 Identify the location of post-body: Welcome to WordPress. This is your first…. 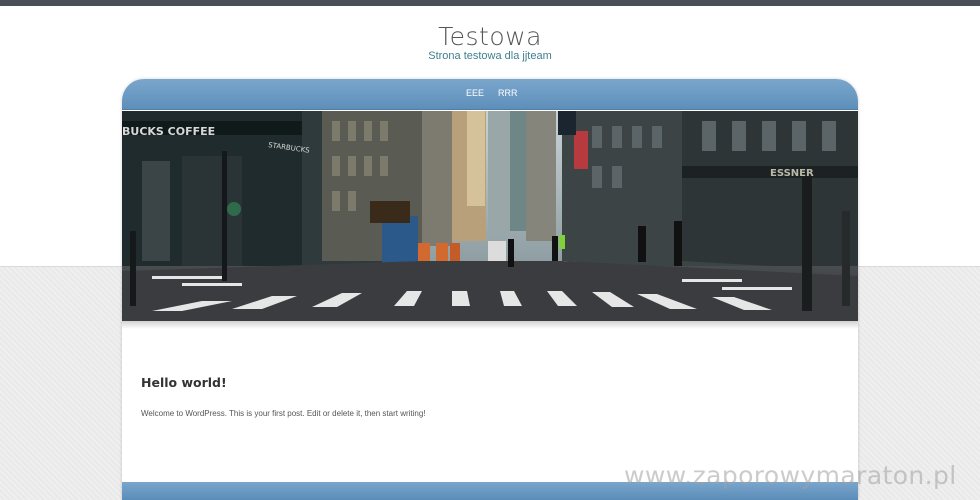
(283, 413).